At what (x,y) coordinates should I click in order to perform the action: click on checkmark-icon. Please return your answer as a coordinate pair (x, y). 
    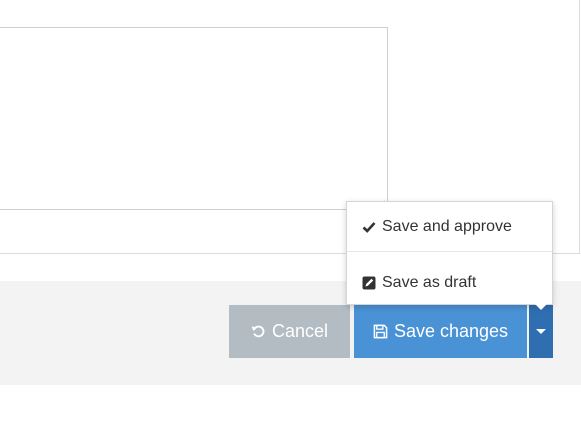
    Looking at the image, I should click on (369, 227).